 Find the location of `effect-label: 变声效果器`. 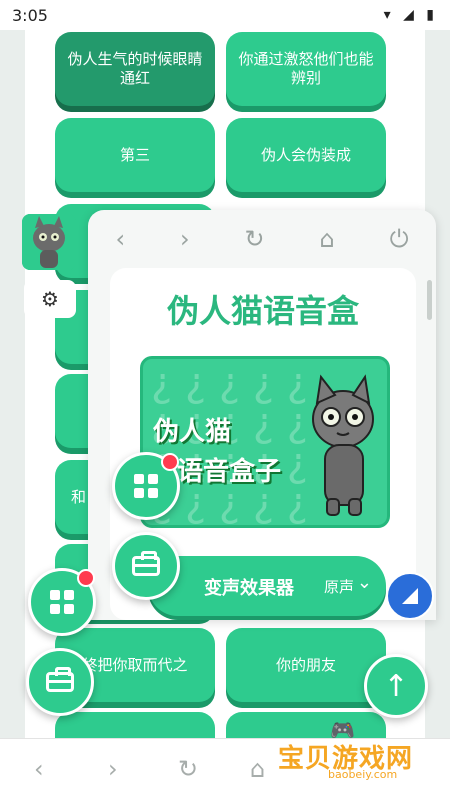

effect-label: 变声效果器 is located at coordinates (249, 588).